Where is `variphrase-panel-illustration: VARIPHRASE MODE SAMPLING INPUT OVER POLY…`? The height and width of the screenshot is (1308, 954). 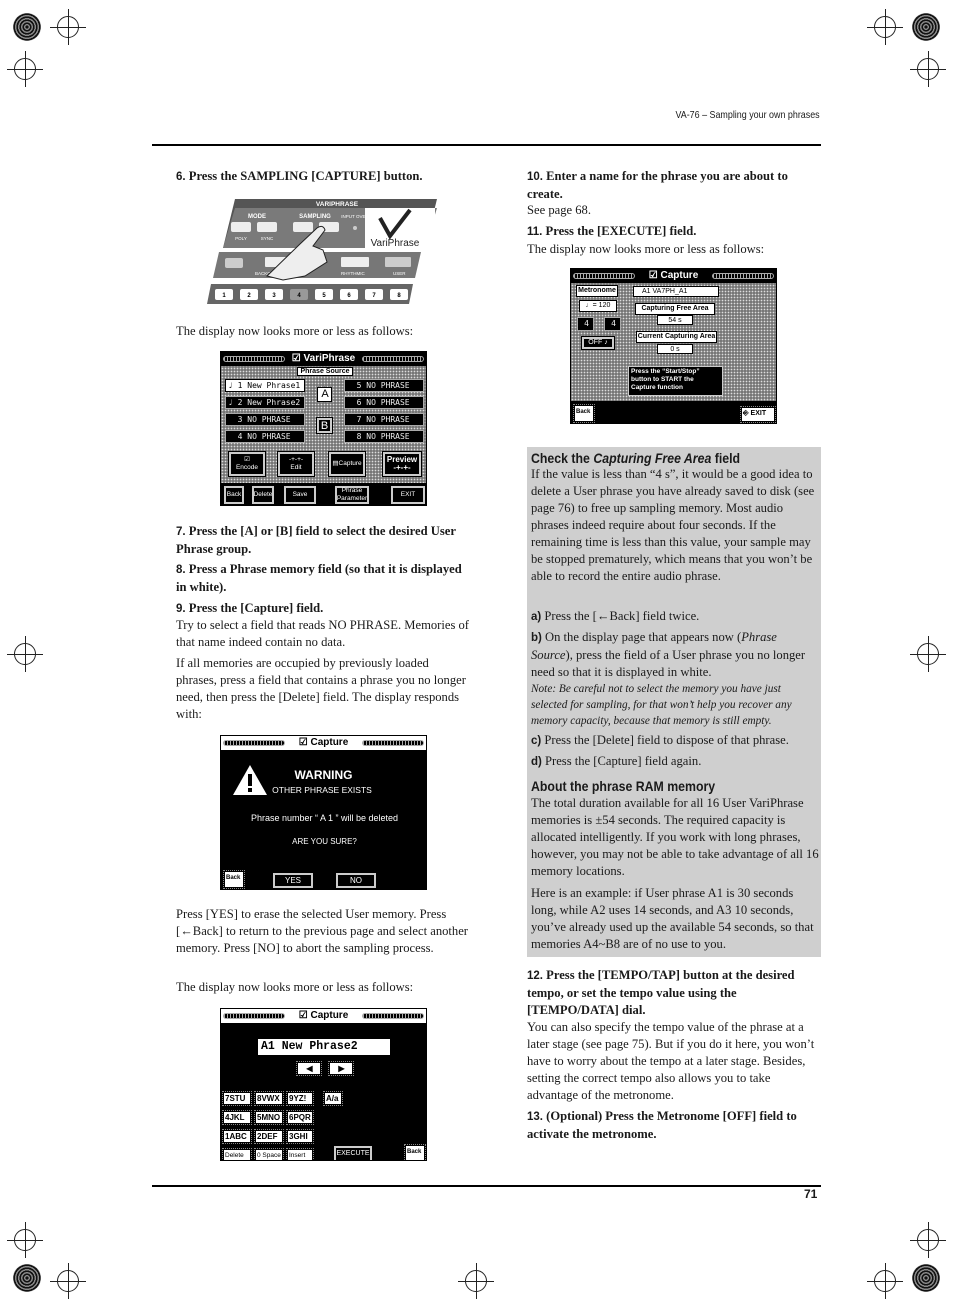
variphrase-panel-illustration: VARIPHRASE MODE SAMPLING INPUT OVER POLY… is located at coordinates (322, 251).